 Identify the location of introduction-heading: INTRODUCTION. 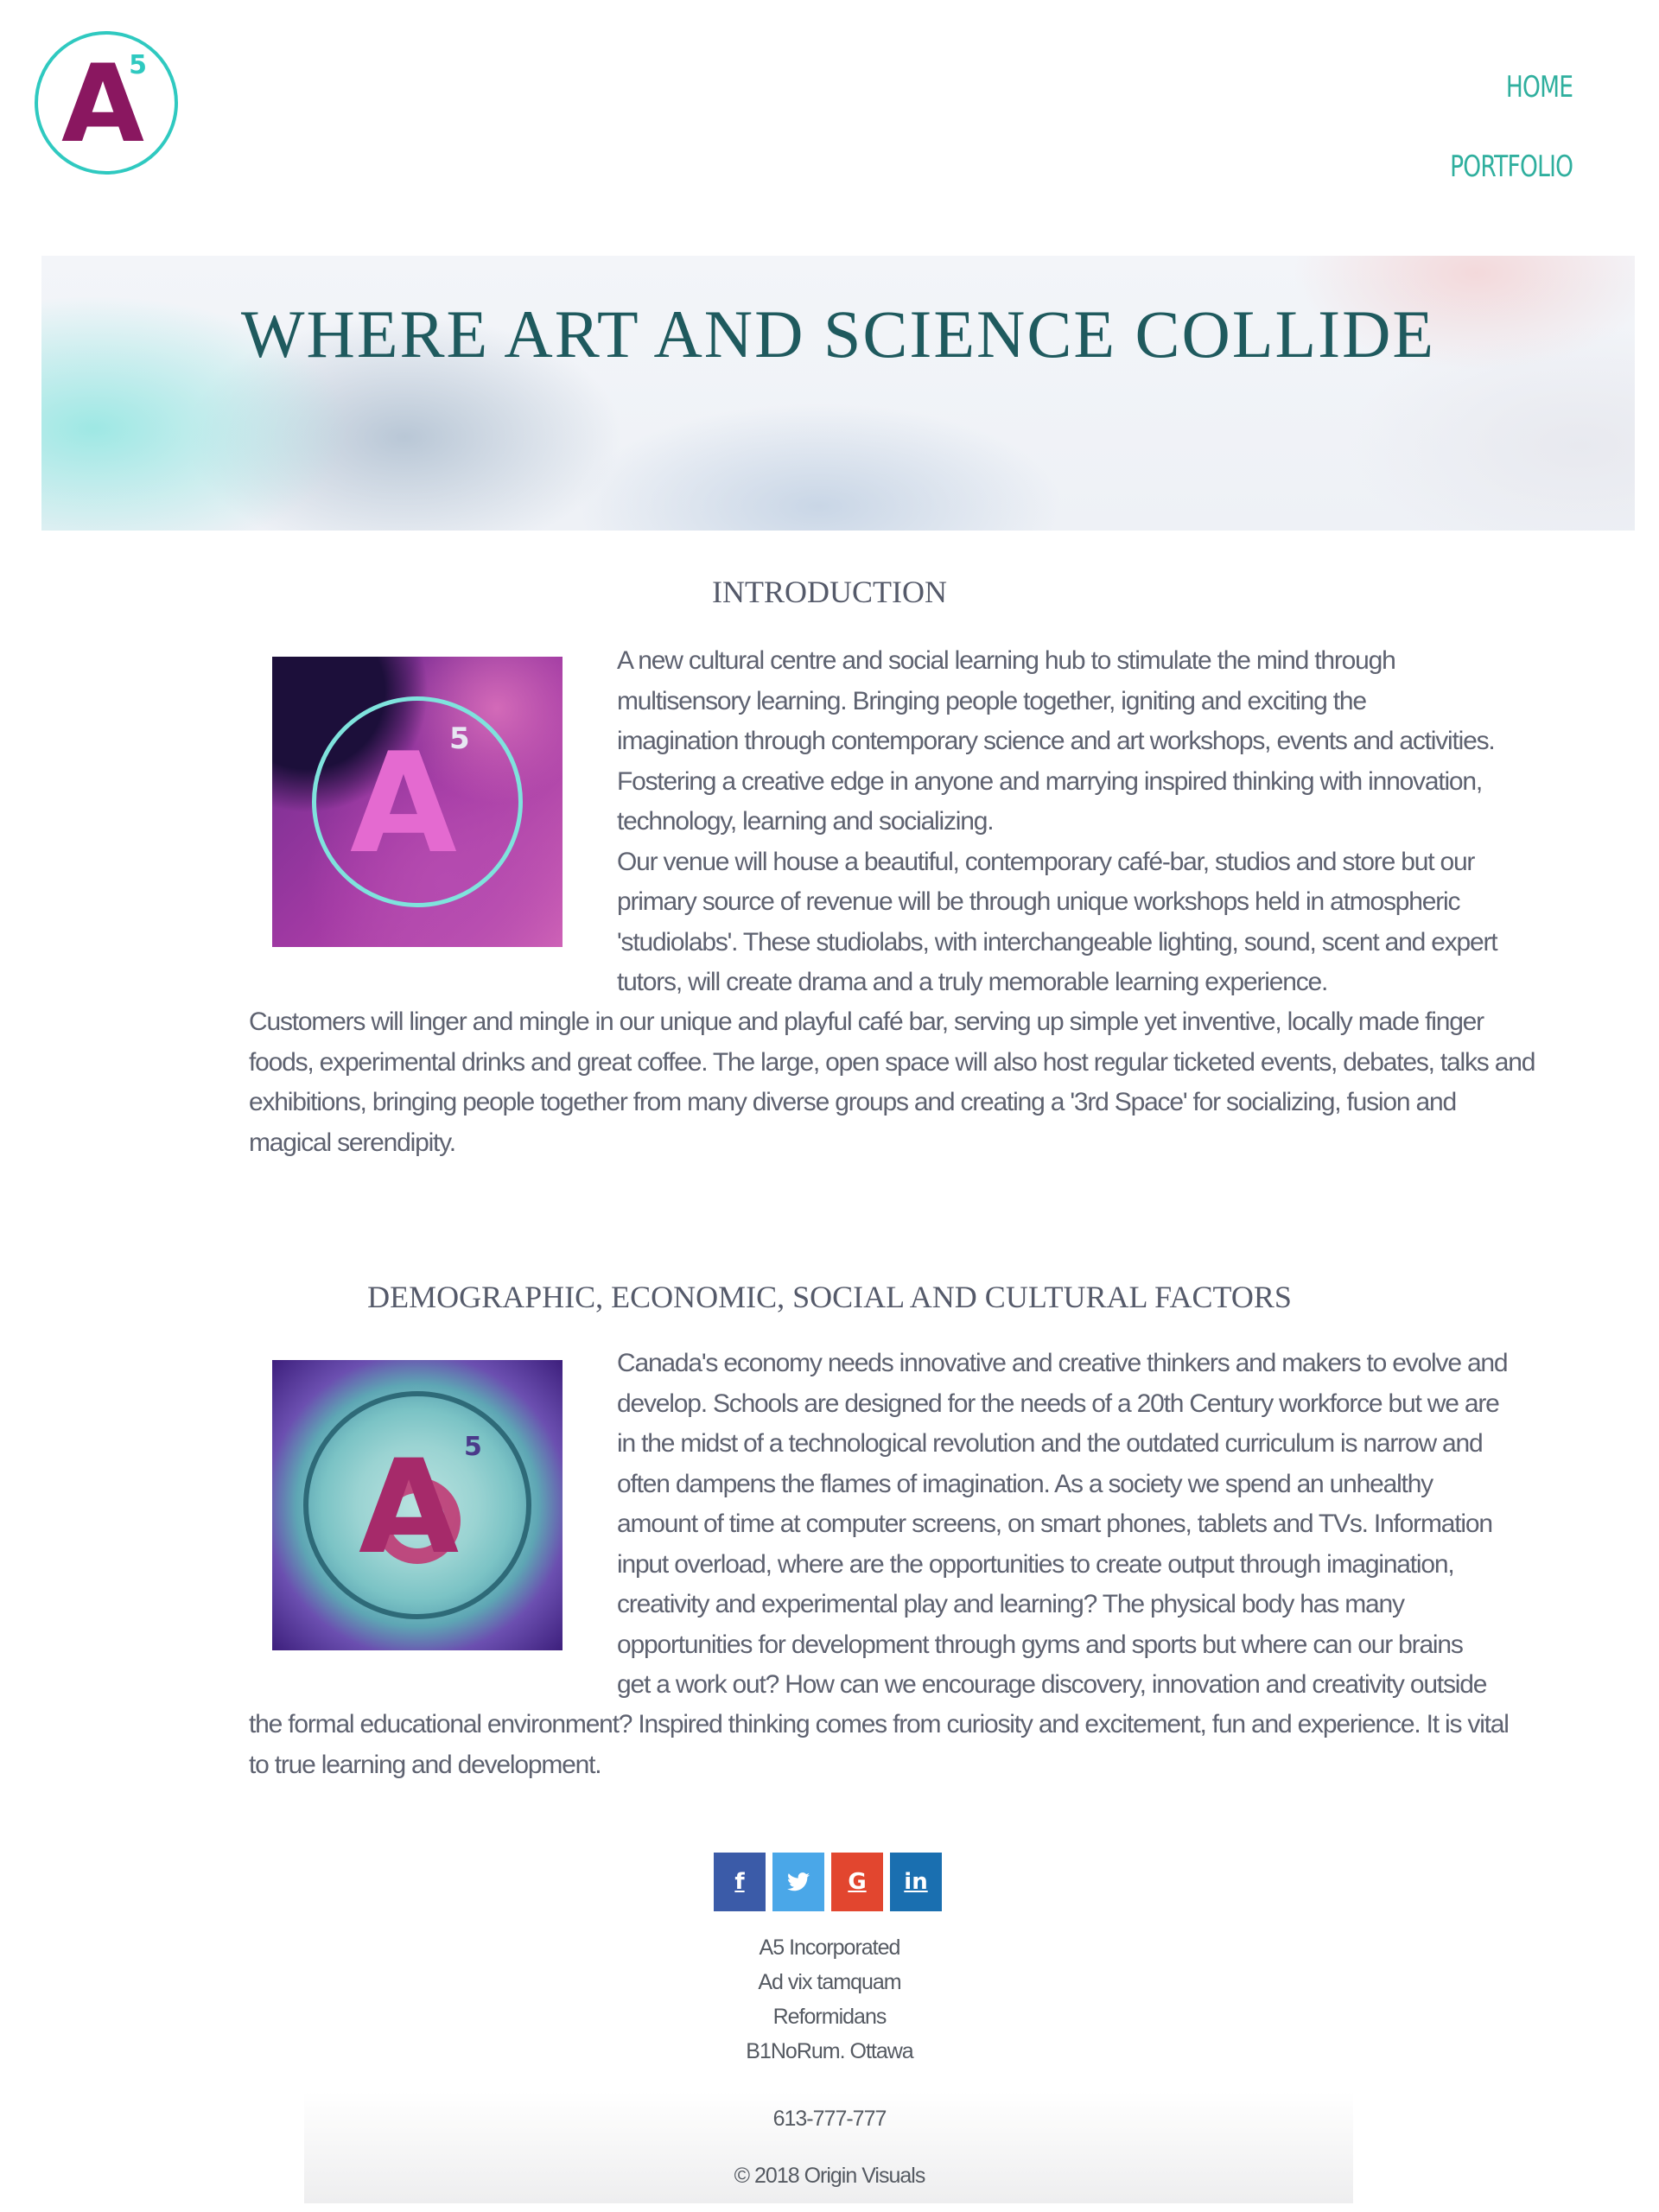
(829, 592).